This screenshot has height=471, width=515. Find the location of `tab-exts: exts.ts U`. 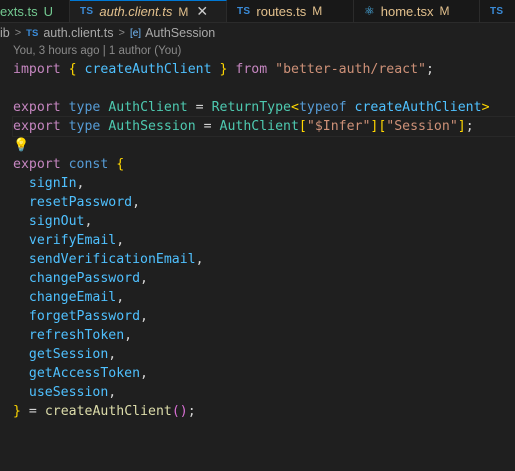

tab-exts: exts.ts U is located at coordinates (35, 11).